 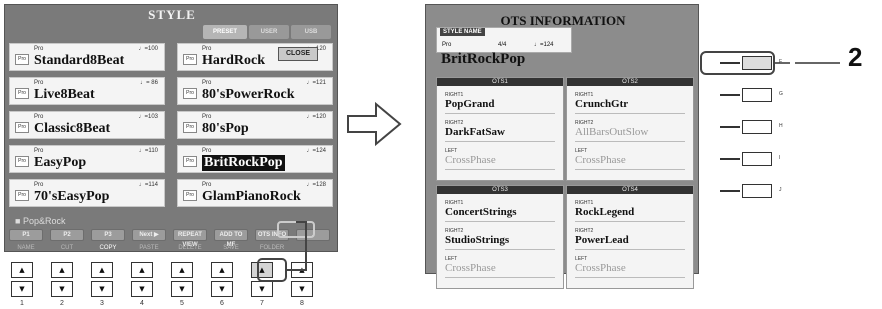 What do you see at coordinates (87, 193) in the screenshot?
I see `style-list-item: Pro Pro ♩=114 70'sEasyPop` at bounding box center [87, 193].